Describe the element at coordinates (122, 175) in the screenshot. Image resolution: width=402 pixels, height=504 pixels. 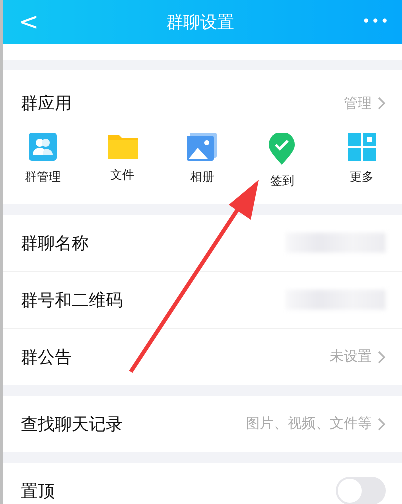
I see `app-label: 文件` at that location.